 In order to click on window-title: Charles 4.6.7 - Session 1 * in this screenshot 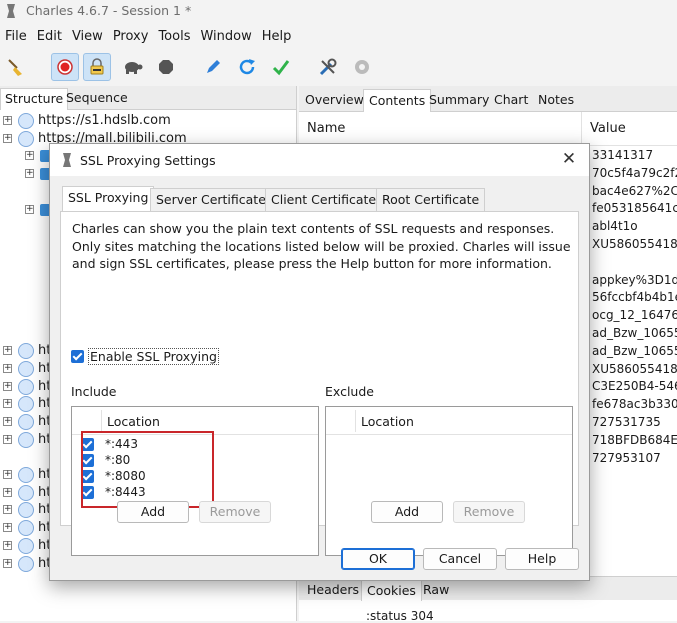, I will do `click(109, 10)`.